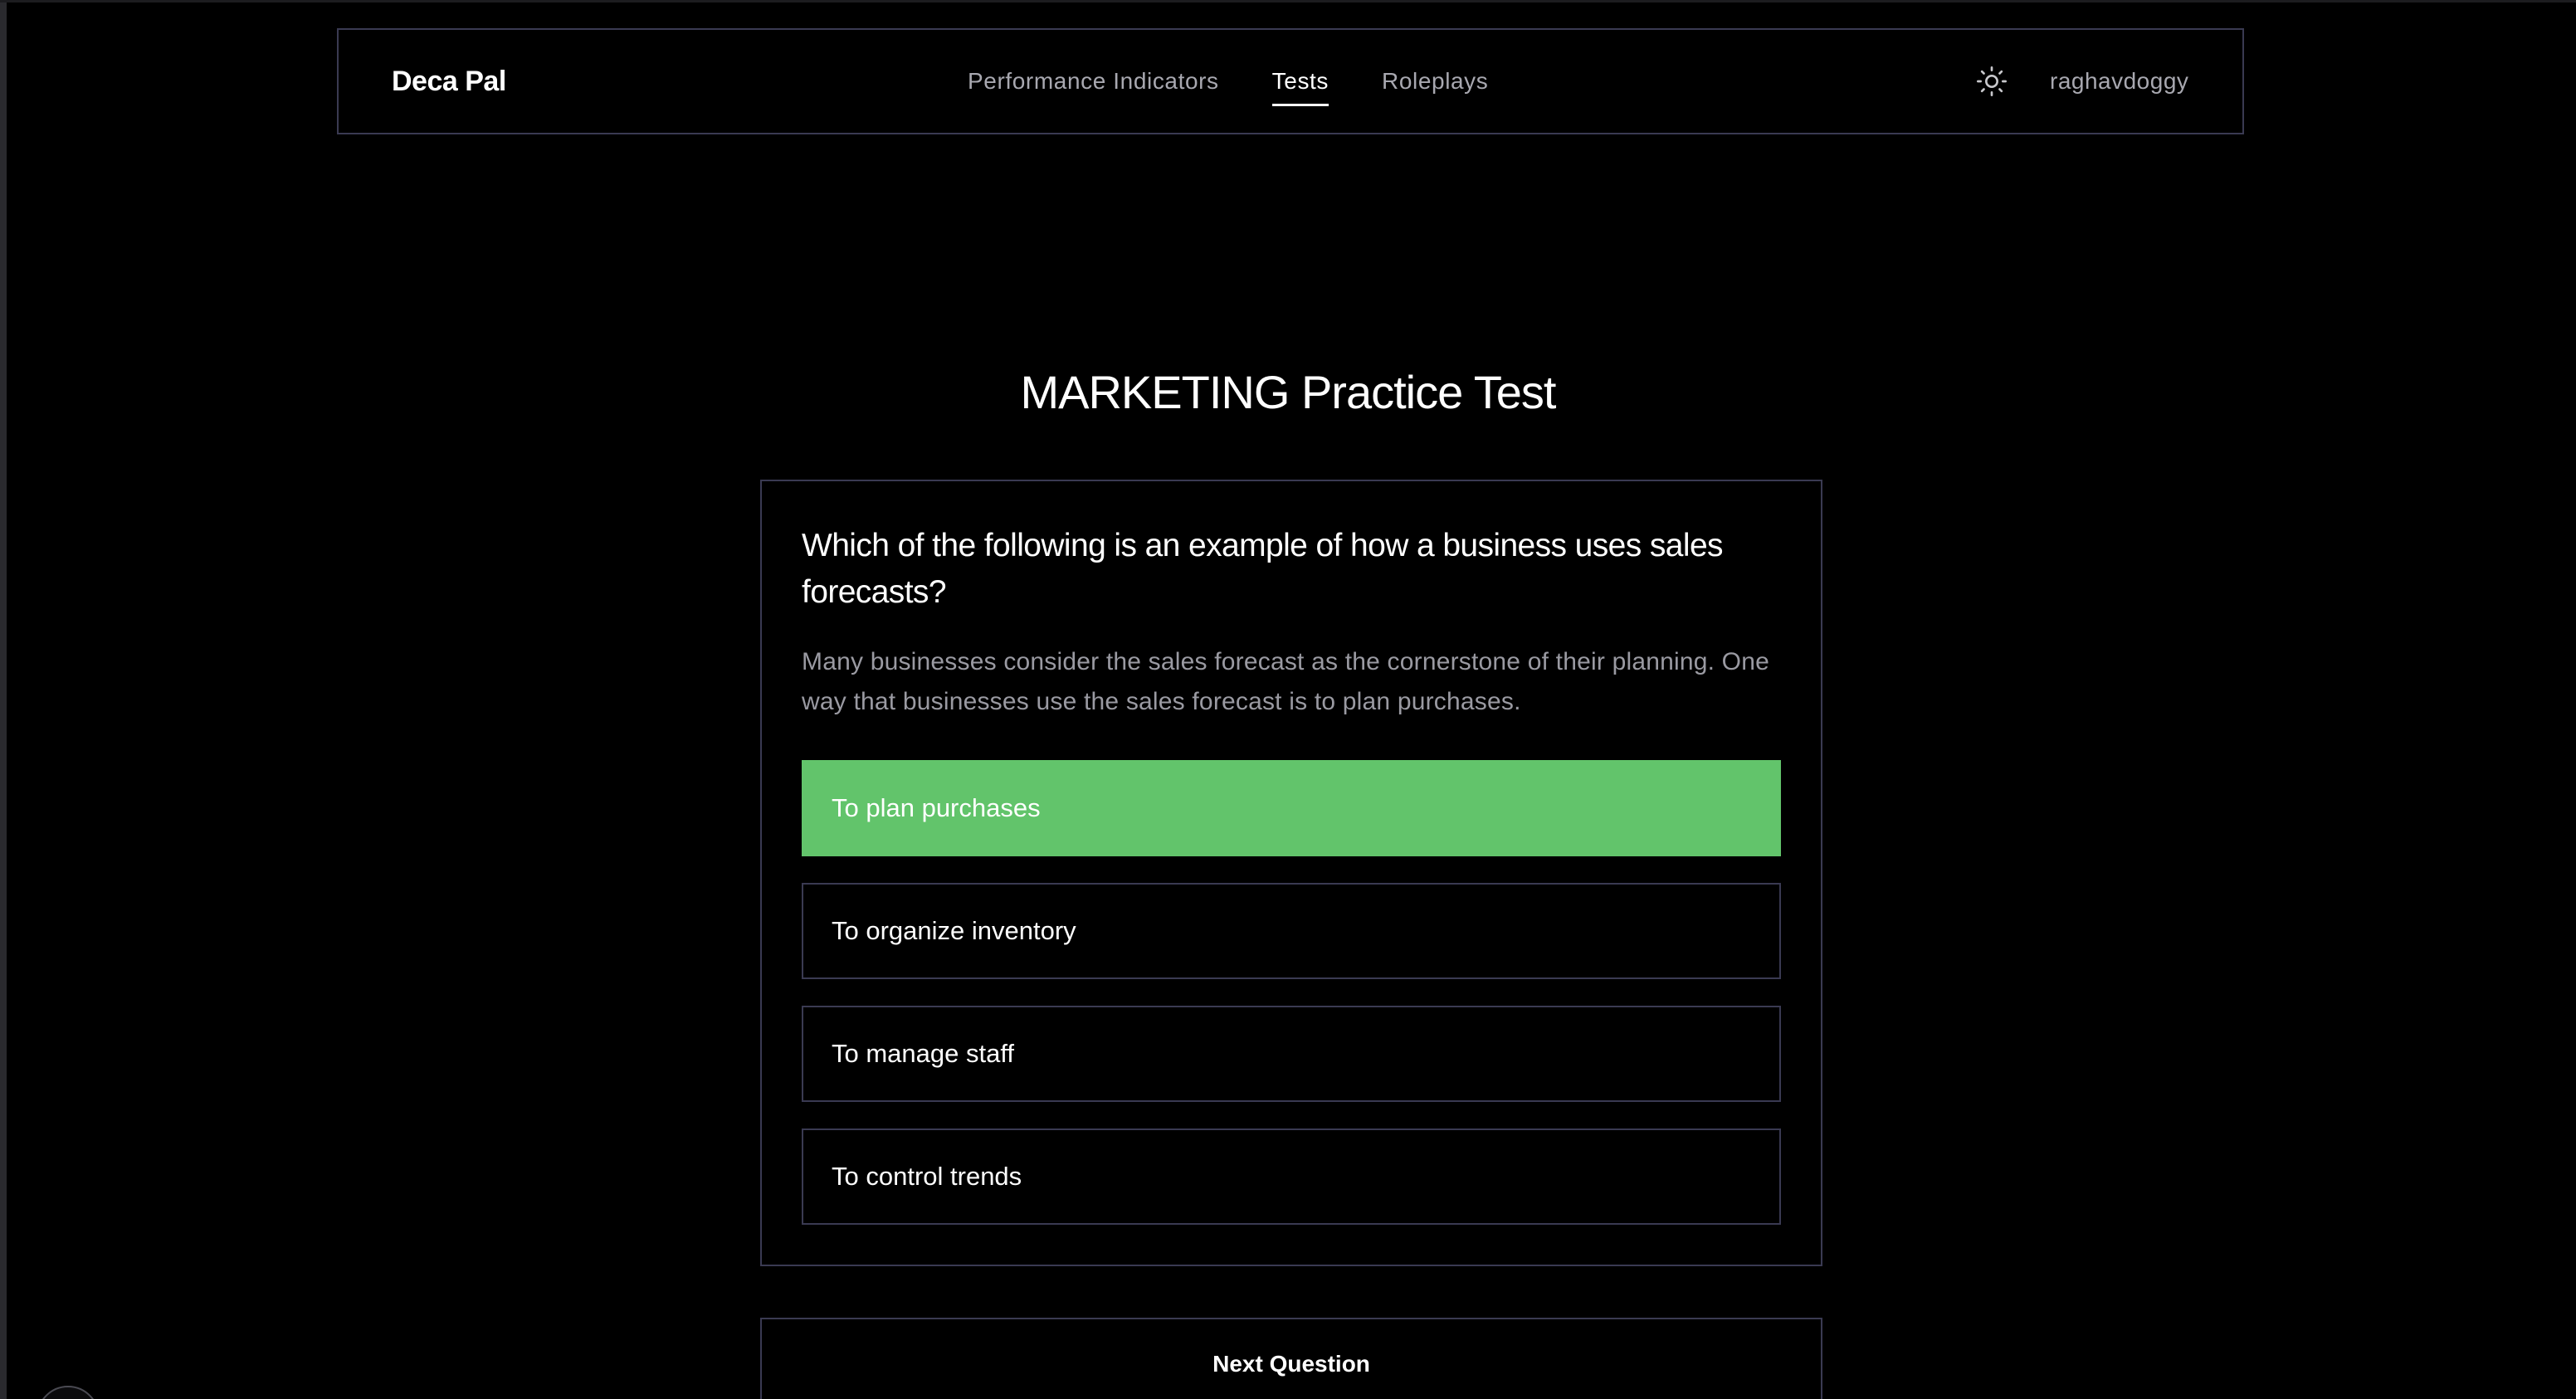 This screenshot has width=2576, height=1399. I want to click on user-menu: raghavdoggy, so click(2119, 81).